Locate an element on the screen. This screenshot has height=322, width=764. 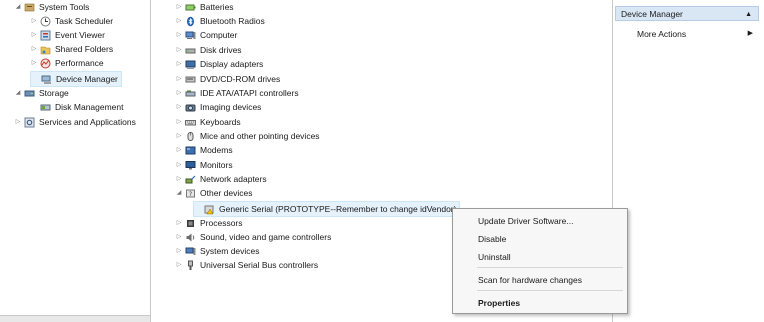
device-category-label: Universal Serial Bus controllers is located at coordinates (259, 265).